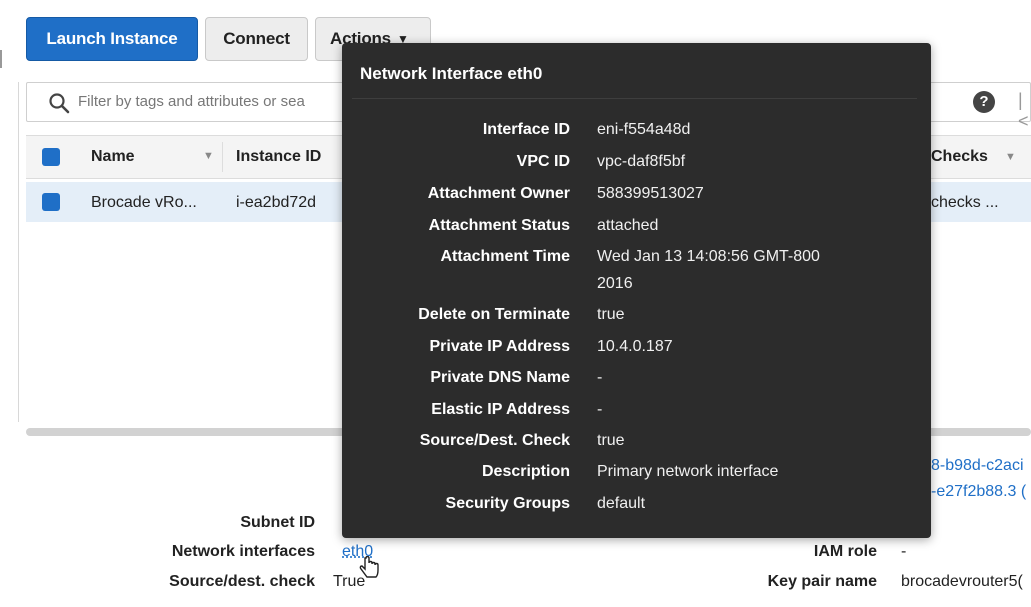  I want to click on select-all-checkbox, so click(51, 157).